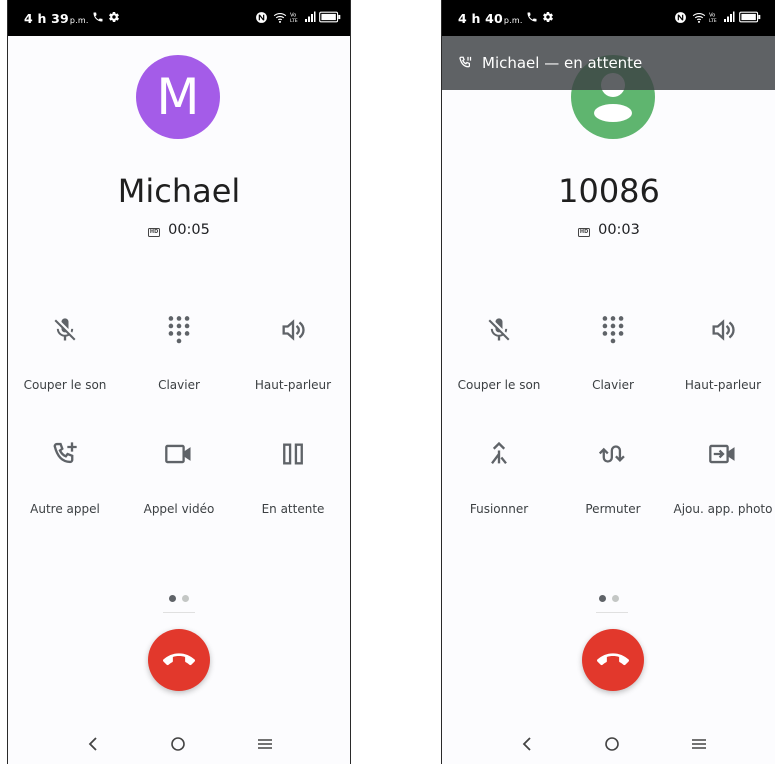 The height and width of the screenshot is (764, 775). Describe the element at coordinates (465, 62) in the screenshot. I see `call-paused-icon` at that location.